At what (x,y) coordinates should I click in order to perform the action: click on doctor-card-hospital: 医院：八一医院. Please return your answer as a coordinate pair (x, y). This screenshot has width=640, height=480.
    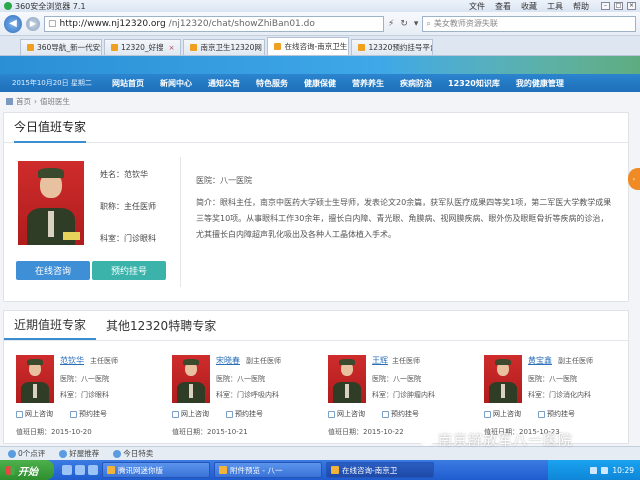
    Looking at the image, I should click on (84, 379).